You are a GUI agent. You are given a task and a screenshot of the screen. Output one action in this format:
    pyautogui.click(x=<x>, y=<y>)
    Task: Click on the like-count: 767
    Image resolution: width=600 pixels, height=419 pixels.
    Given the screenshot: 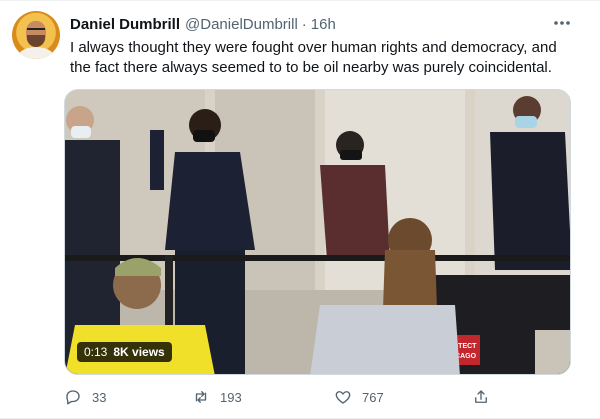 What is the action you would take?
    pyautogui.click(x=373, y=397)
    